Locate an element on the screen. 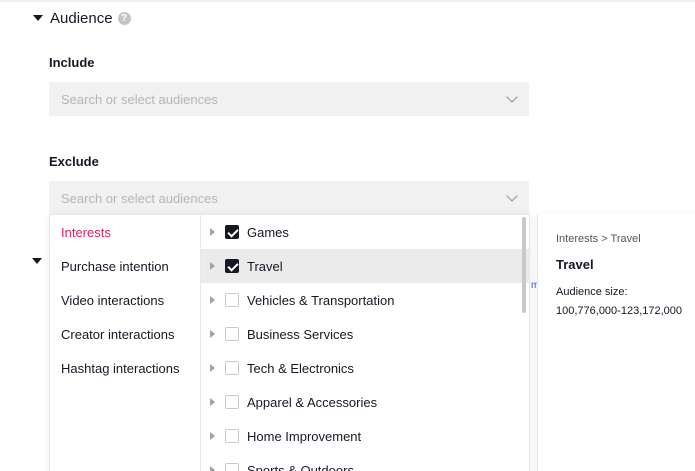  include-label: Include is located at coordinates (72, 62).